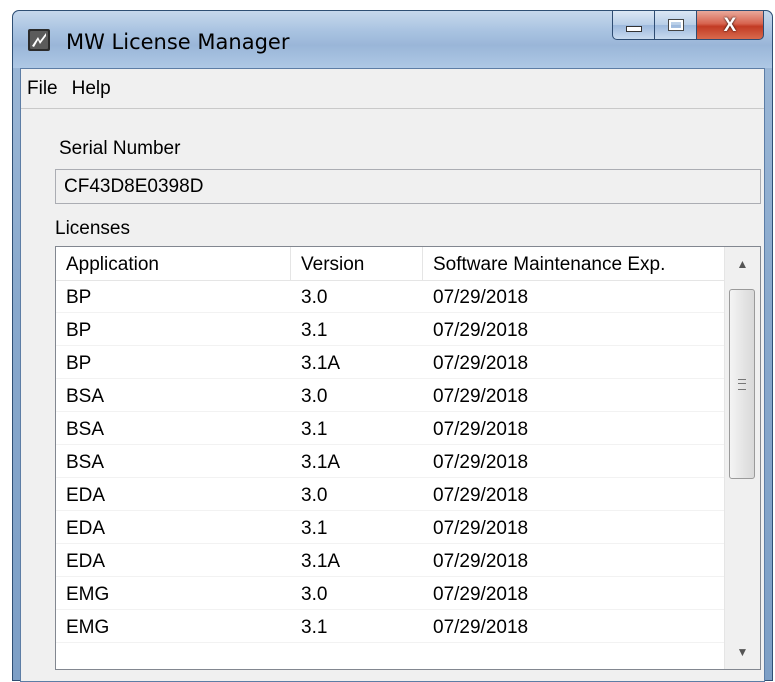  Describe the element at coordinates (390, 626) in the screenshot. I see `table-row: EMG 3.1 07/29/2018` at that location.